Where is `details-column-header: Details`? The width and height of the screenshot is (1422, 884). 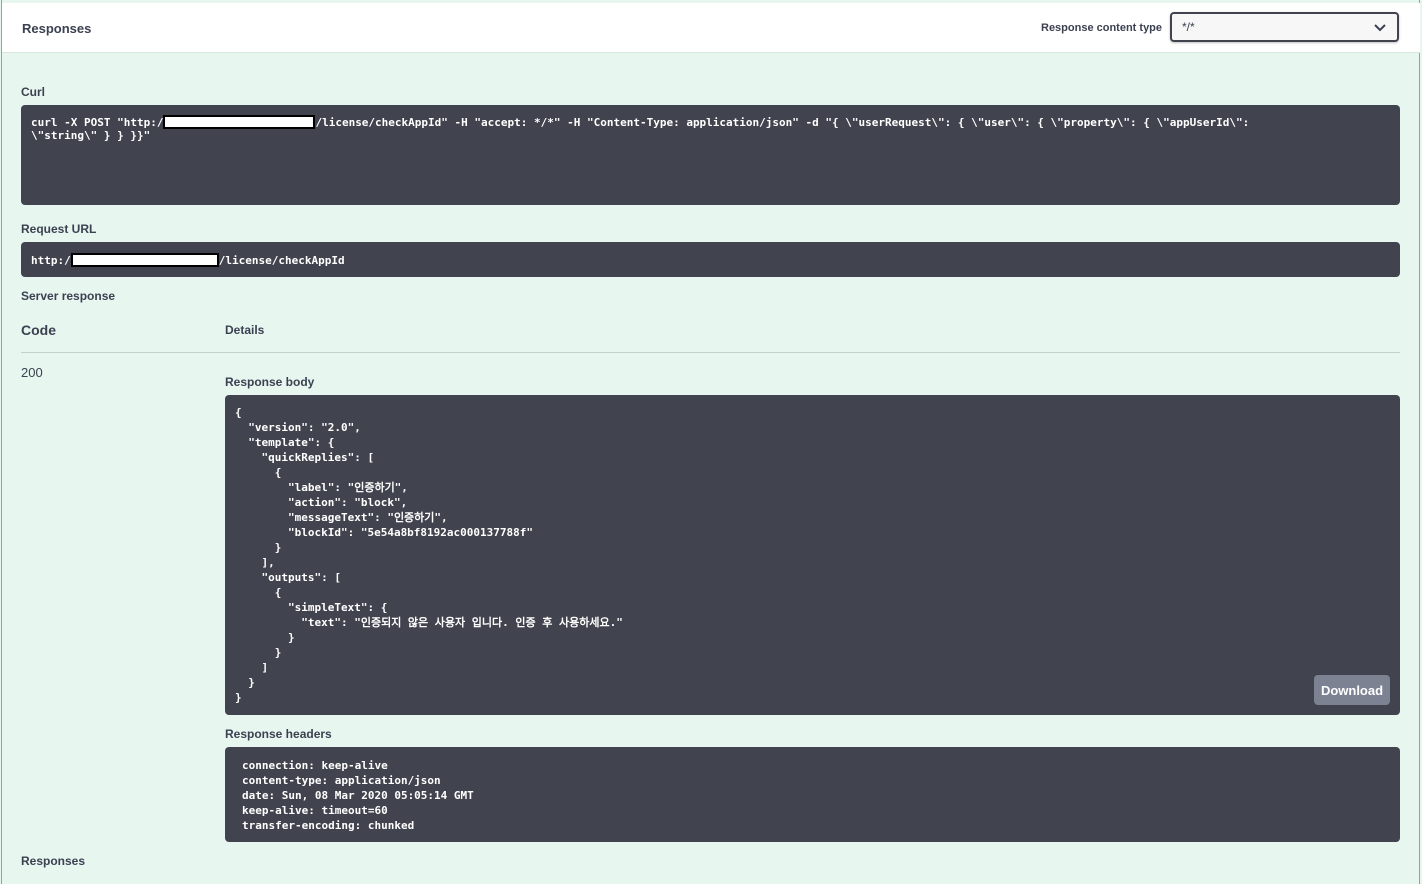
details-column-header: Details is located at coordinates (245, 330).